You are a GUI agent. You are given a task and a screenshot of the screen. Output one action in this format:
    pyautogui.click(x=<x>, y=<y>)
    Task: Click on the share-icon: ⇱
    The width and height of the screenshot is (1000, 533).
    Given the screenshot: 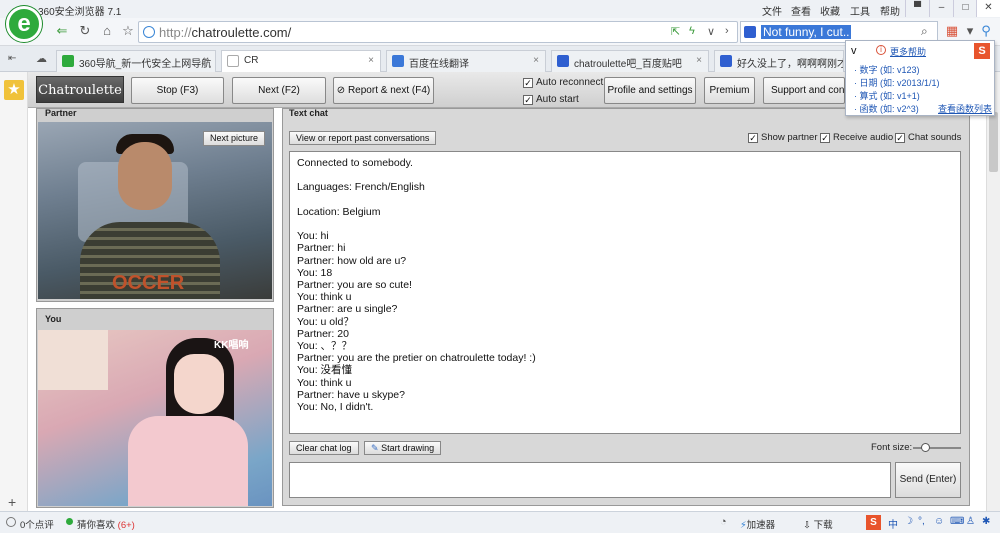 What is the action you would take?
    pyautogui.click(x=675, y=31)
    